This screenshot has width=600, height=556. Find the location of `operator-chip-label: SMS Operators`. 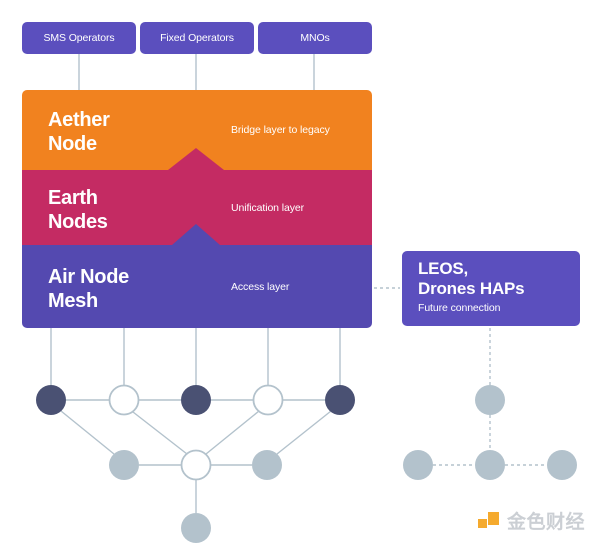

operator-chip-label: SMS Operators is located at coordinates (79, 38).